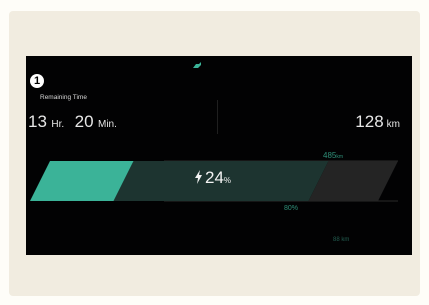 Image resolution: width=429 pixels, height=305 pixels. What do you see at coordinates (341, 240) in the screenshot?
I see `bottom-range-label: 88 km` at bounding box center [341, 240].